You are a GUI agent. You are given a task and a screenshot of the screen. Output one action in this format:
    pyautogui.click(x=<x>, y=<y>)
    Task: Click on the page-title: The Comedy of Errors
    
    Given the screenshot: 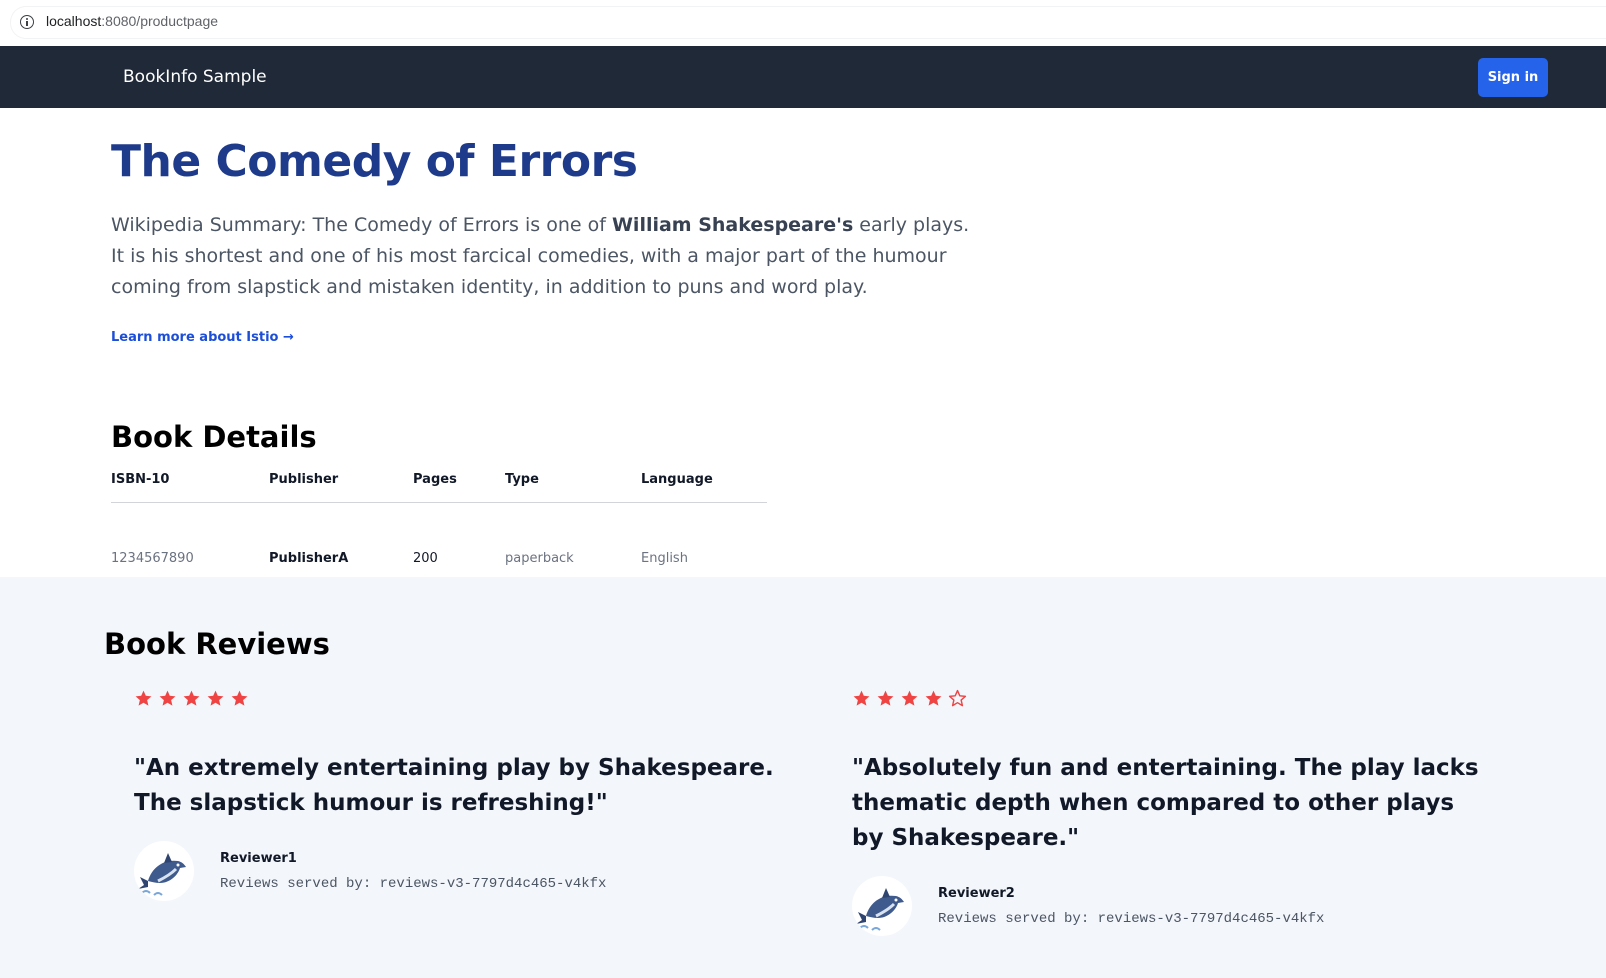 What is the action you would take?
    pyautogui.click(x=374, y=161)
    